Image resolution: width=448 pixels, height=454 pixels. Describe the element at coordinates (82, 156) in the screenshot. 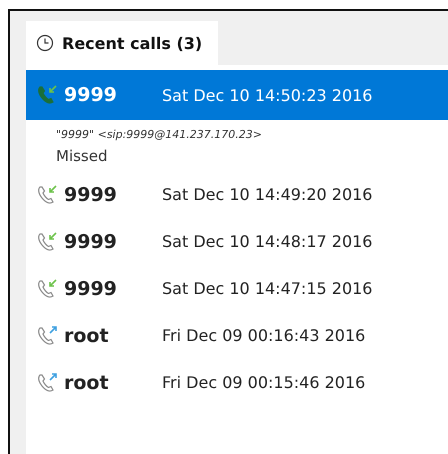

I see `call-status: Missed` at that location.